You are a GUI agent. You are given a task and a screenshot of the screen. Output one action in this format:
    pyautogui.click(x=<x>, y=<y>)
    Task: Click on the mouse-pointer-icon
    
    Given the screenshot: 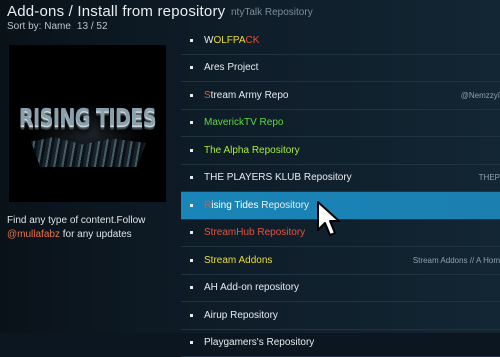 What is the action you would take?
    pyautogui.click(x=329, y=219)
    